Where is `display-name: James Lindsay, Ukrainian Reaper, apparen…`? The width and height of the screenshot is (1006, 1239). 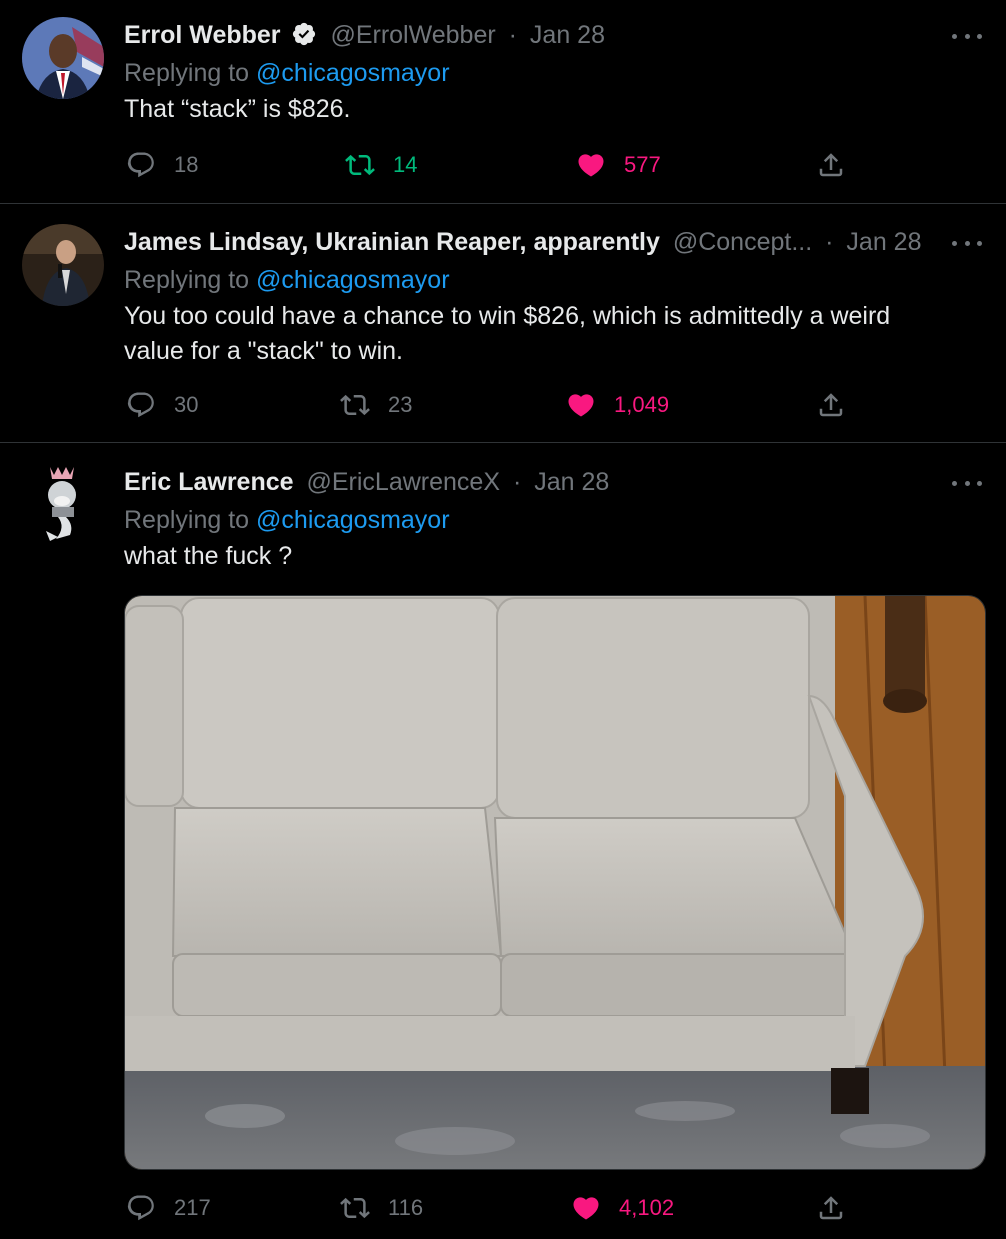
display-name: James Lindsay, Ukrainian Reaper, apparen… is located at coordinates (392, 242).